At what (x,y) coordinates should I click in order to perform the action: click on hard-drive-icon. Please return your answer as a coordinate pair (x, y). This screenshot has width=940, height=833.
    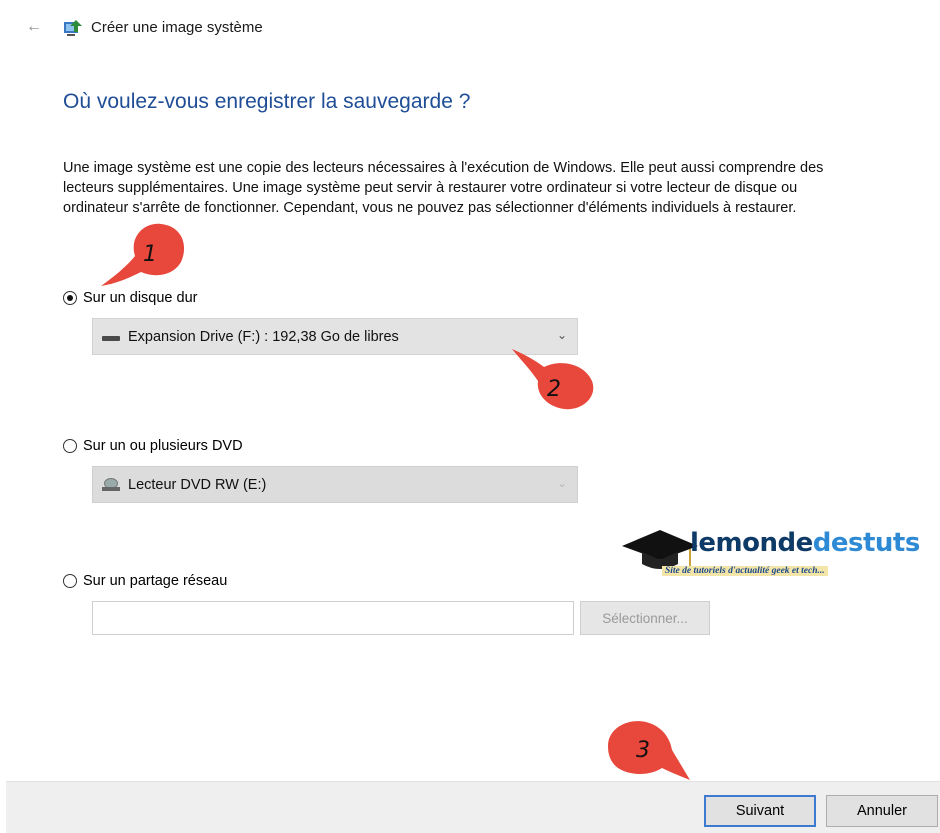
    Looking at the image, I should click on (112, 337).